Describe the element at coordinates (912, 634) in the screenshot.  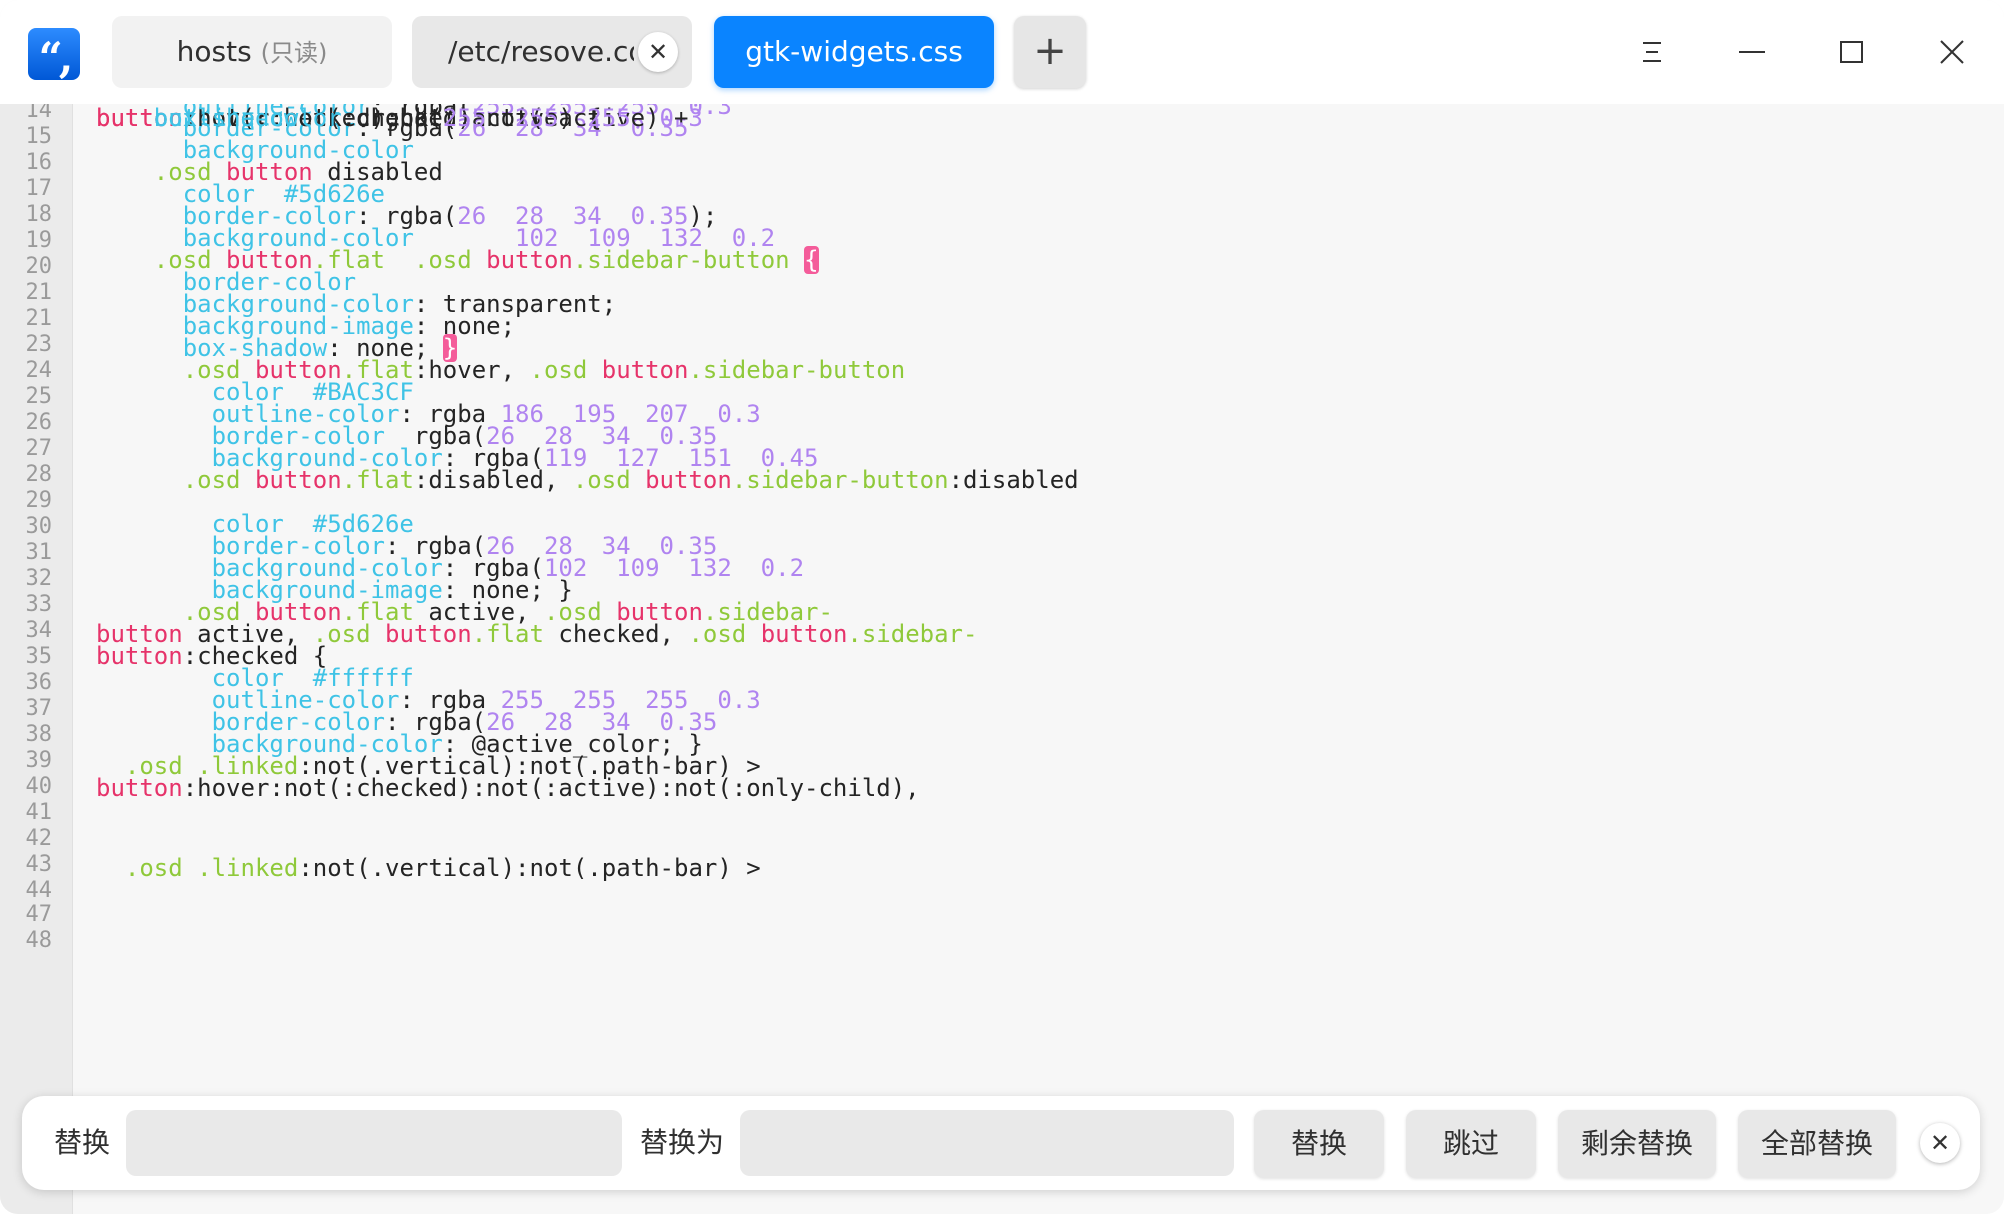
I see `code-token: .sidebar-` at that location.